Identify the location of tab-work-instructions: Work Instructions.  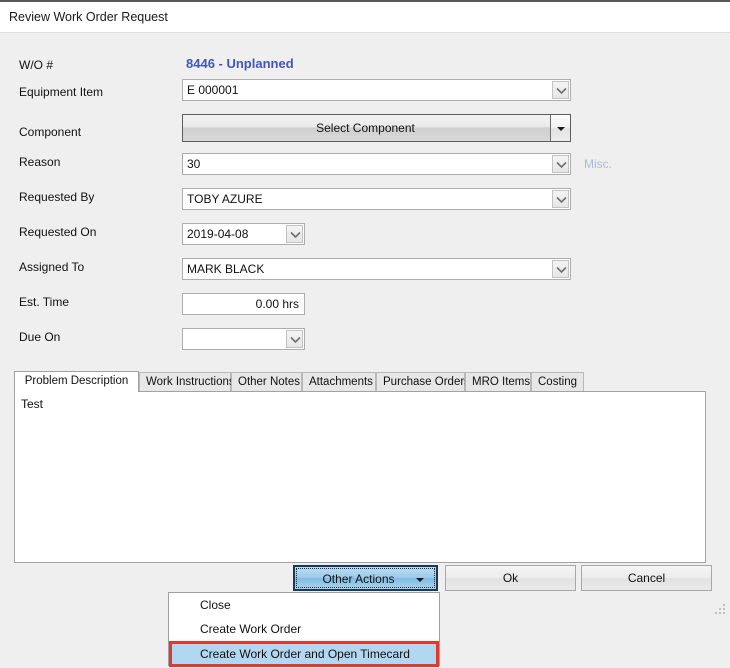
(187, 382).